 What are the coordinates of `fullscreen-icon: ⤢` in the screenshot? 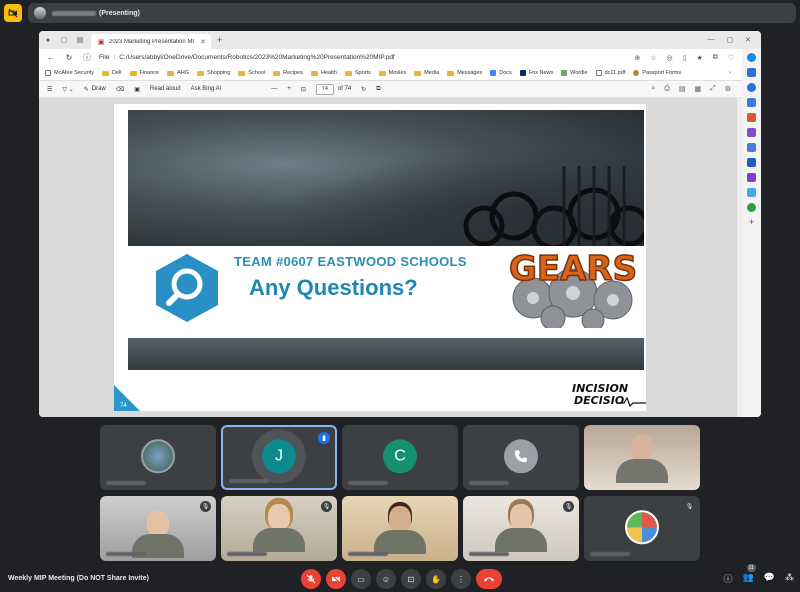 It's located at (713, 89).